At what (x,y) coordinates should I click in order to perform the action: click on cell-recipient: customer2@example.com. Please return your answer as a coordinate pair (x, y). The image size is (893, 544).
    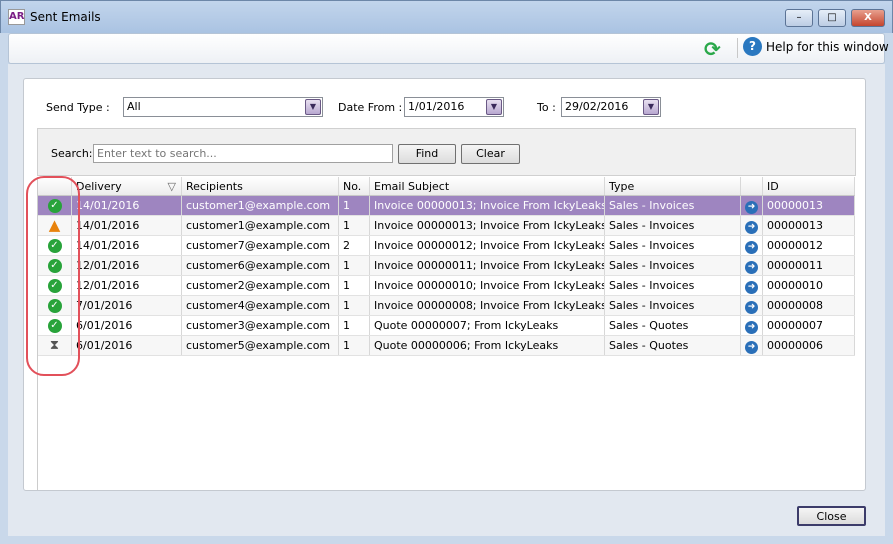
    Looking at the image, I should click on (260, 285).